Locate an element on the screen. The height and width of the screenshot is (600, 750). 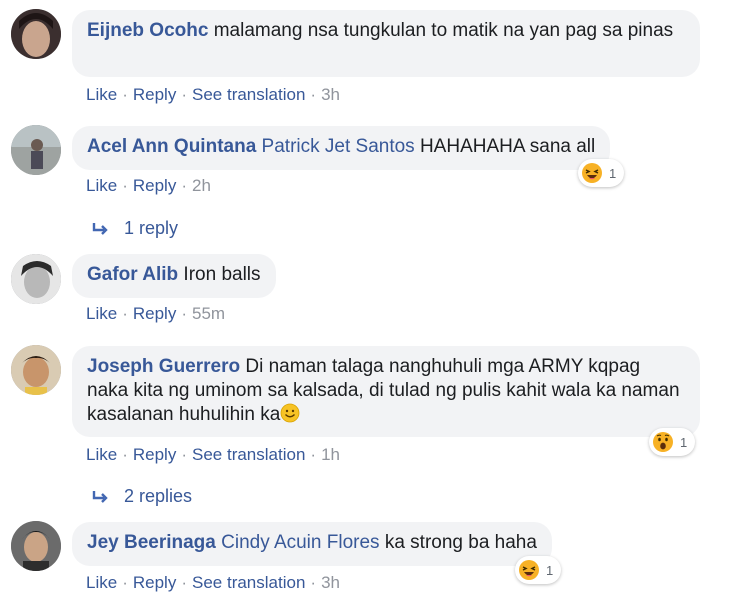
view-replies-link: 1 reply is located at coordinates (135, 228).